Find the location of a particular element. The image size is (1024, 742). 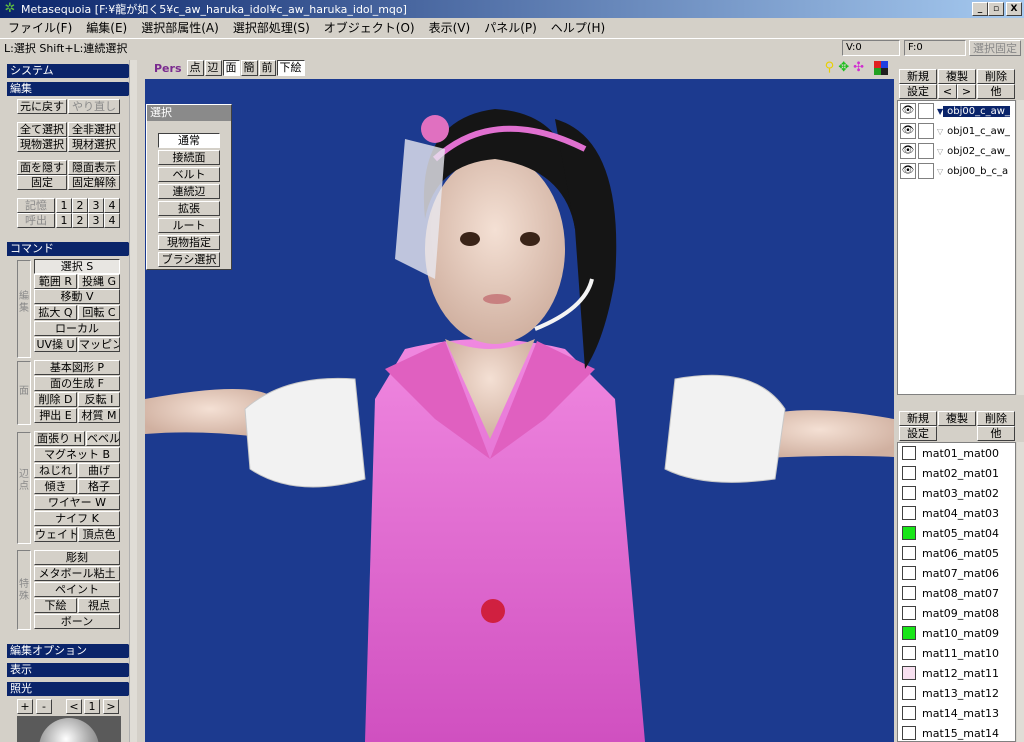

select-normal-option: 通常 is located at coordinates (189, 140).